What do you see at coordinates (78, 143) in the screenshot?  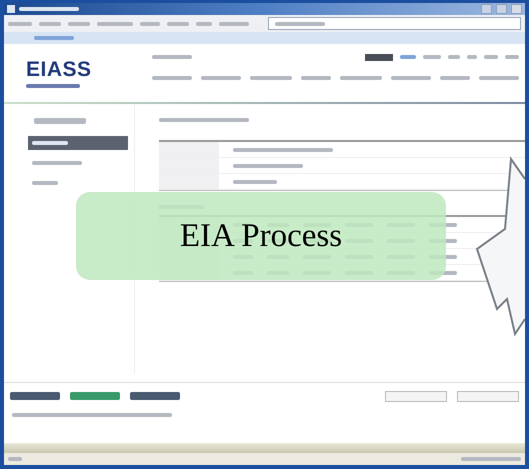 I see `sidebar-item` at bounding box center [78, 143].